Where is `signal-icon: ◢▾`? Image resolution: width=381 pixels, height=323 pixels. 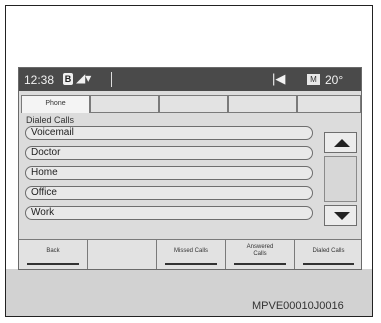 signal-icon: ◢▾ is located at coordinates (84, 78).